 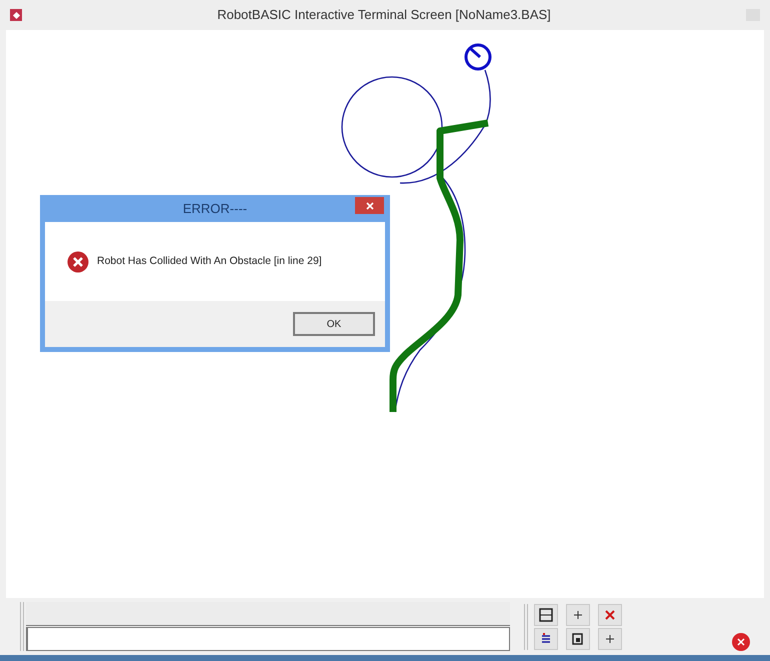 What do you see at coordinates (369, 205) in the screenshot?
I see `close-button` at bounding box center [369, 205].